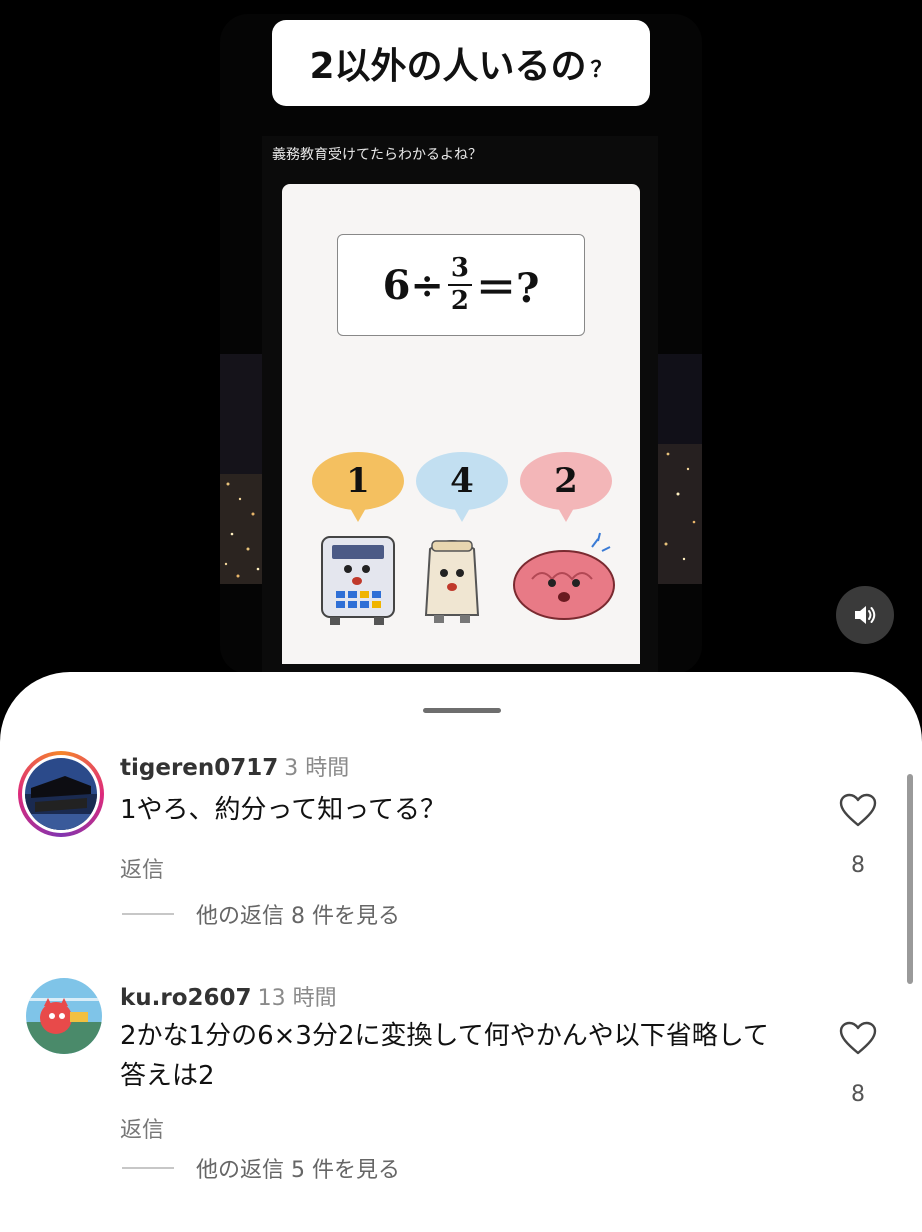  Describe the element at coordinates (910, 879) in the screenshot. I see `comments-scrollbar` at that location.